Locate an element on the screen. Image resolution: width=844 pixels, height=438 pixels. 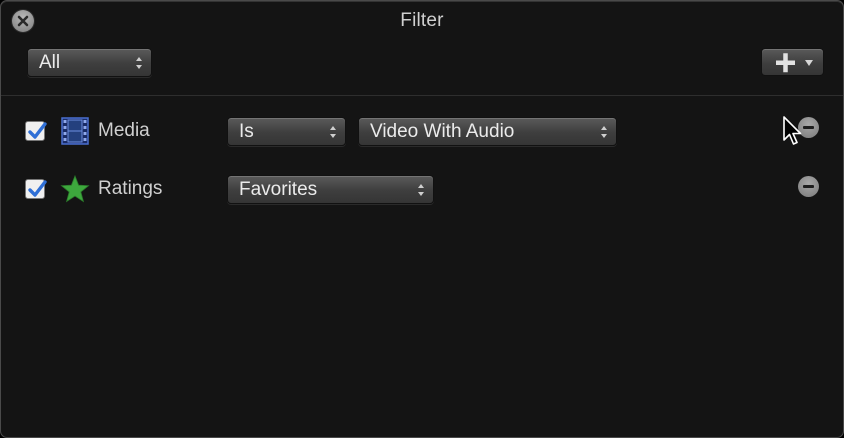
plus-icon is located at coordinates (785, 63).